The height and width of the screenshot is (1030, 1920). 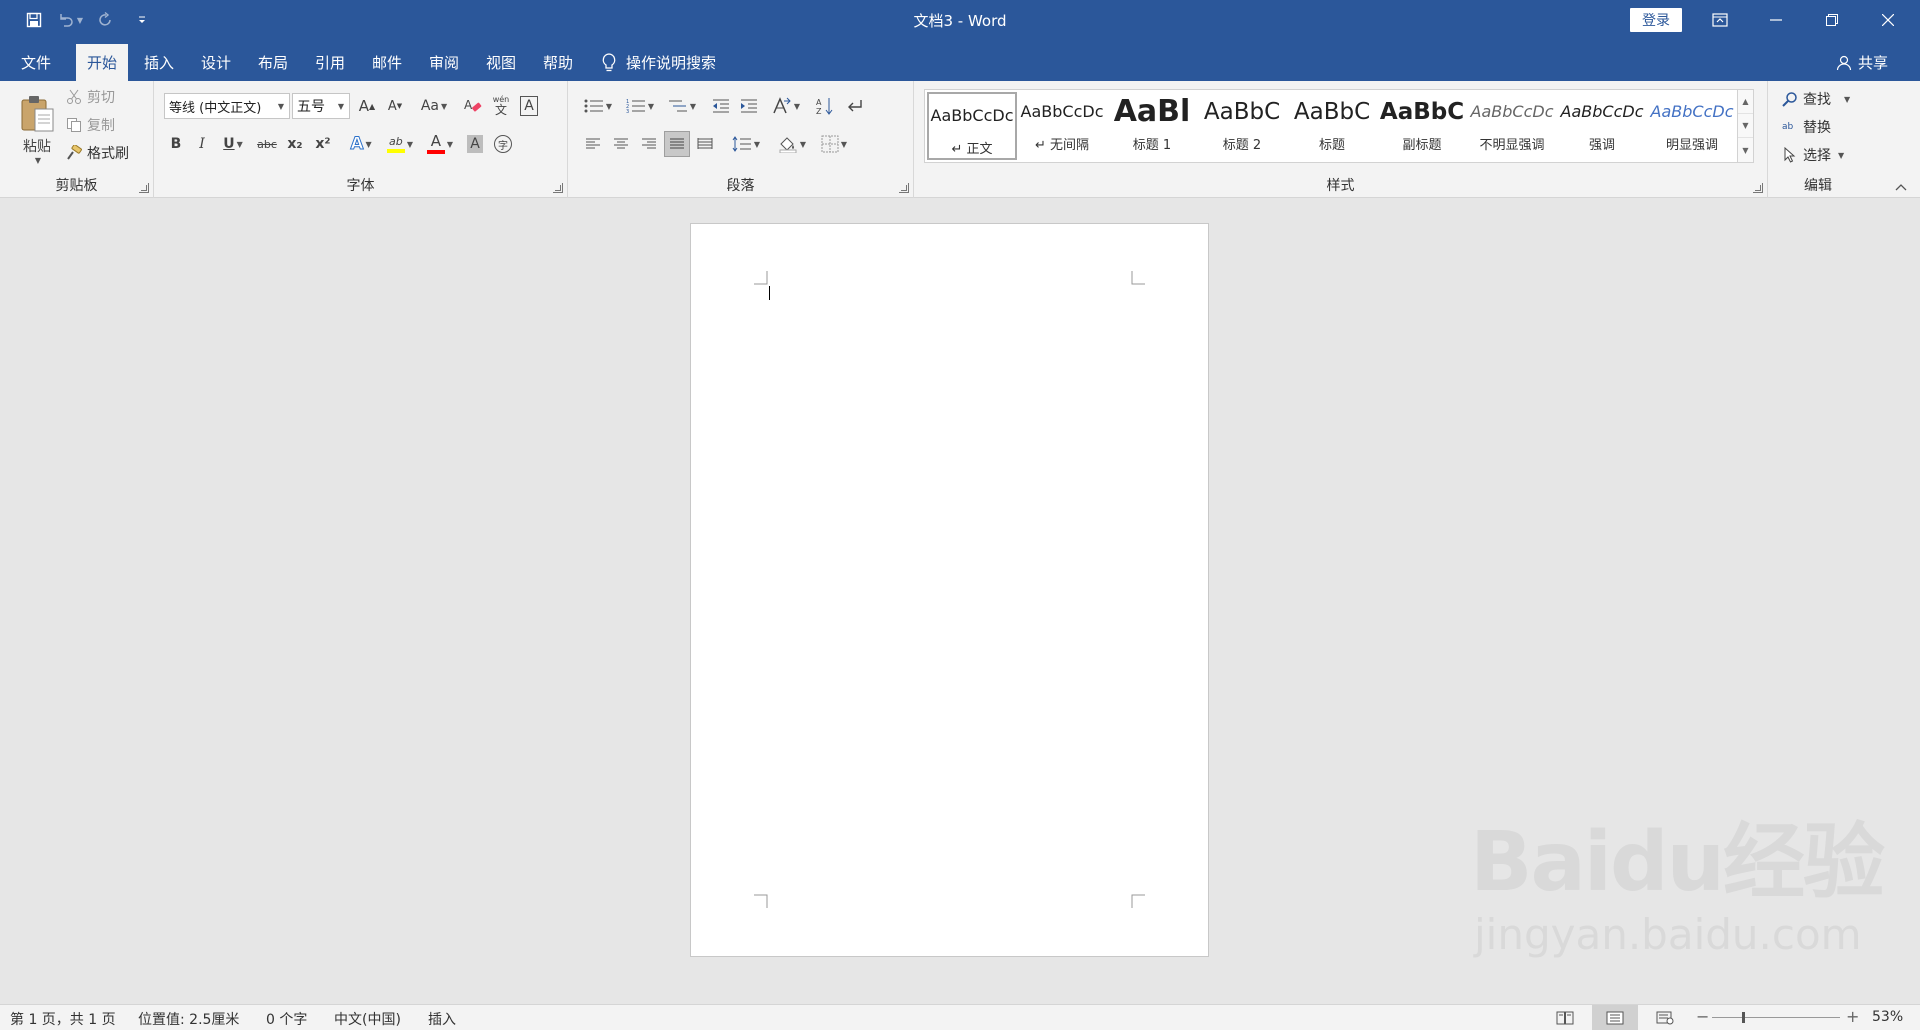 I want to click on distributed-button, so click(x=705, y=144).